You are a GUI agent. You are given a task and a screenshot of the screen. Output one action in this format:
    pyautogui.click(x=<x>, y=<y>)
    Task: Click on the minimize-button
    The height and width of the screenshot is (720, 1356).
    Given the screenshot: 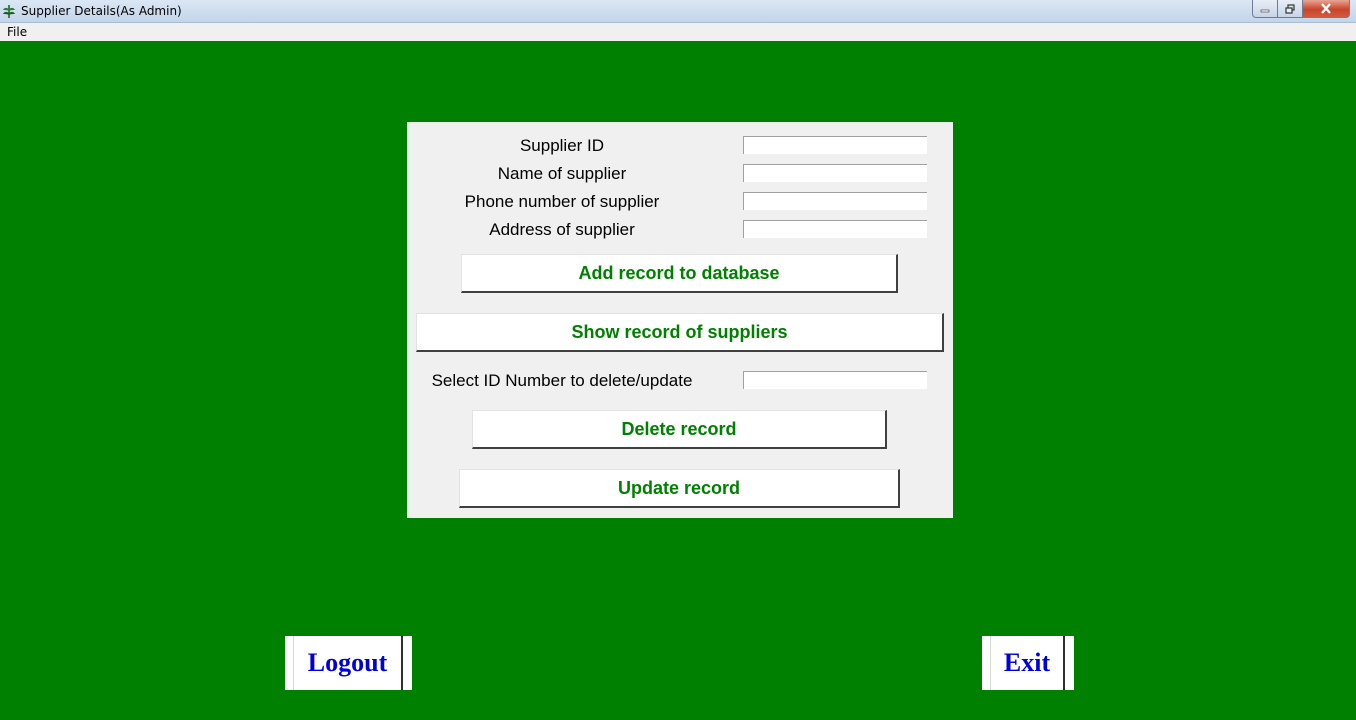 What is the action you would take?
    pyautogui.click(x=1265, y=9)
    